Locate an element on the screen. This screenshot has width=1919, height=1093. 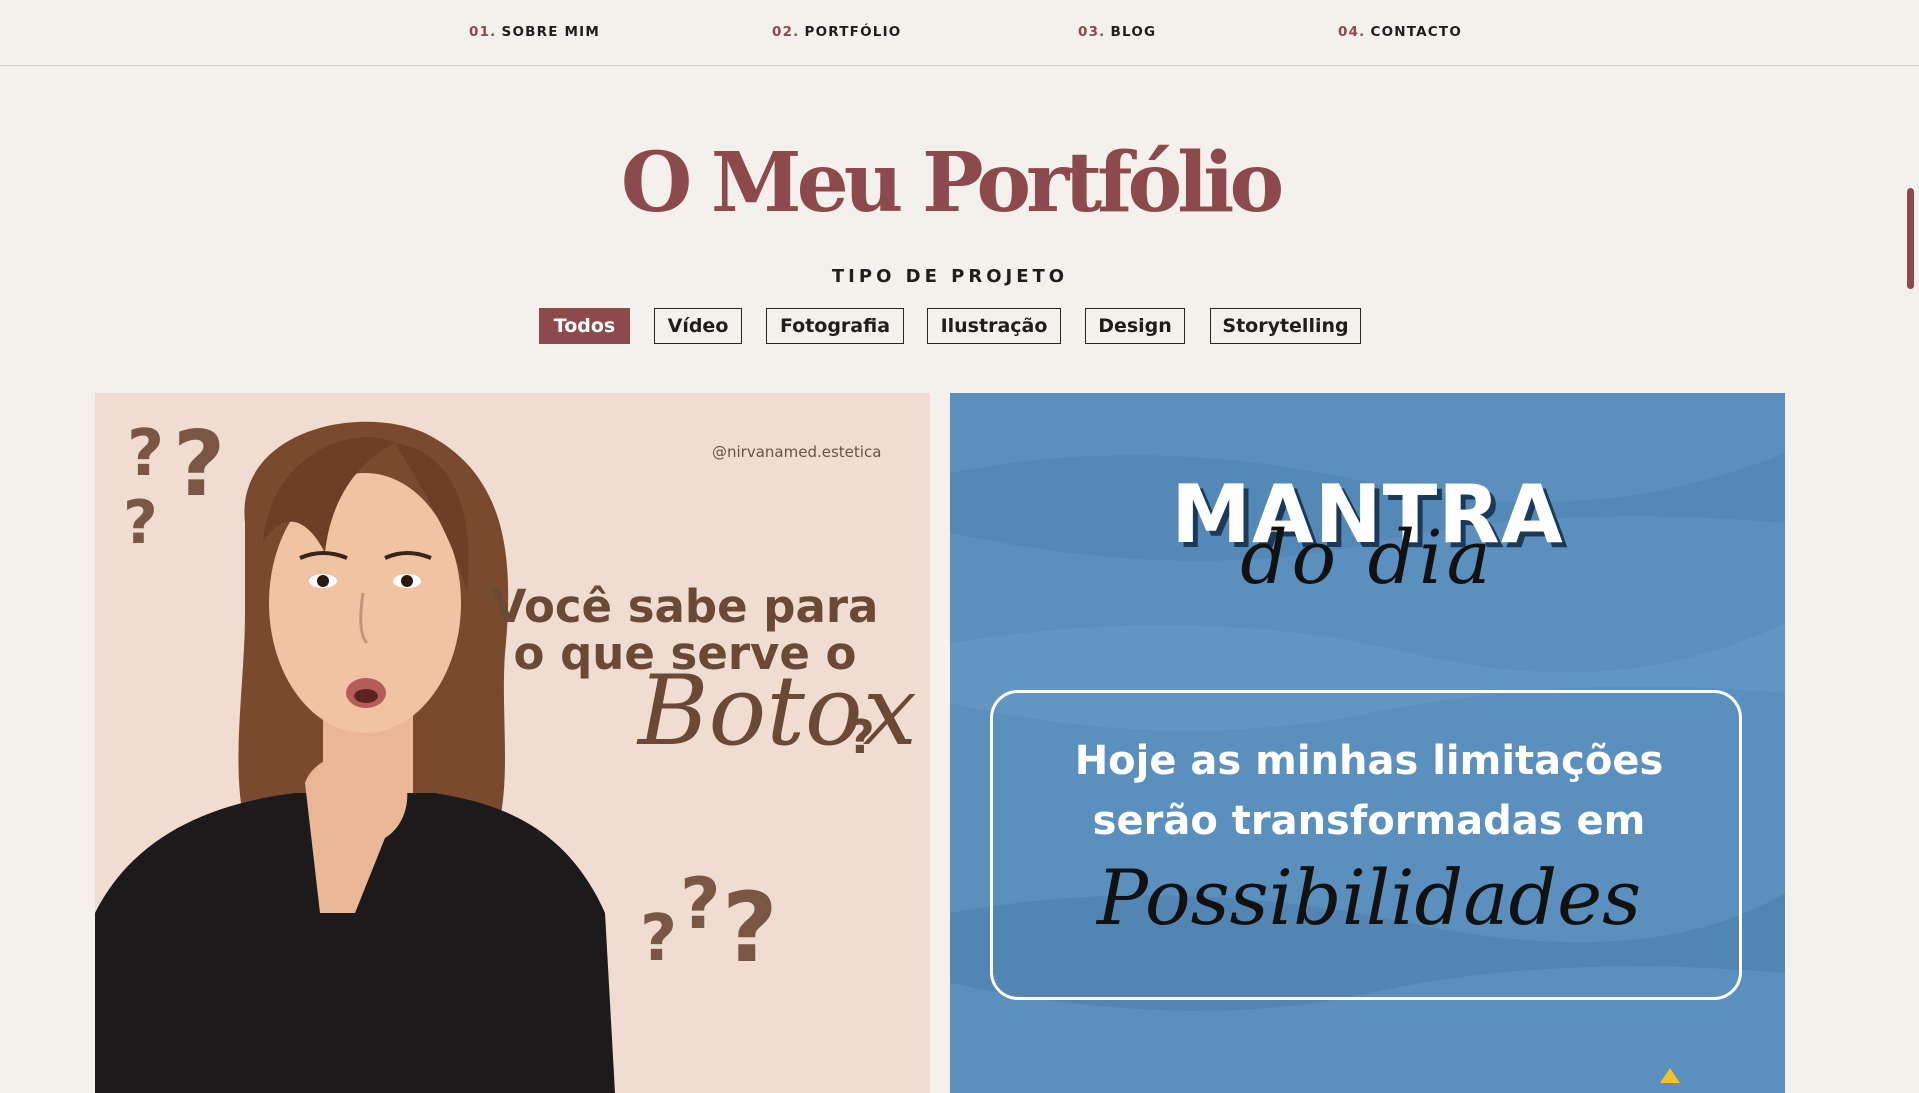
nav-label: BLOG is located at coordinates (1133, 32).